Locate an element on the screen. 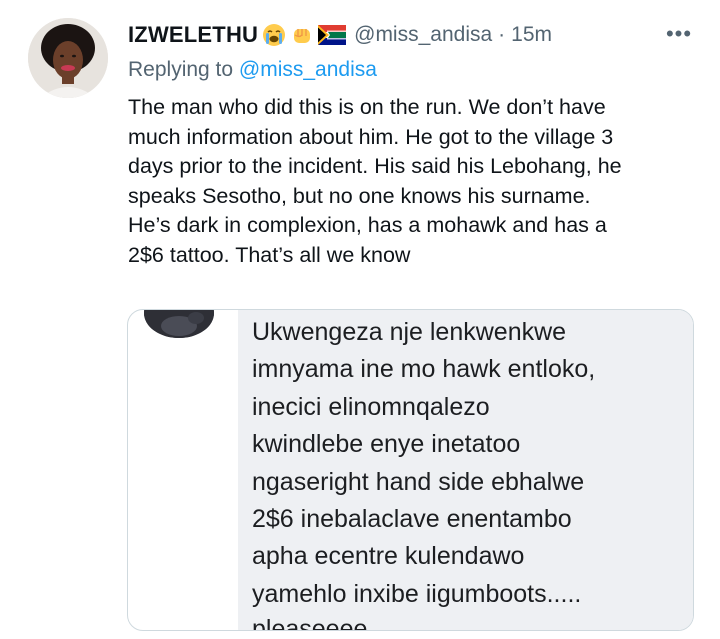 This screenshot has width=720, height=639. replying-to: Replying to @miss_andisa is located at coordinates (252, 70).